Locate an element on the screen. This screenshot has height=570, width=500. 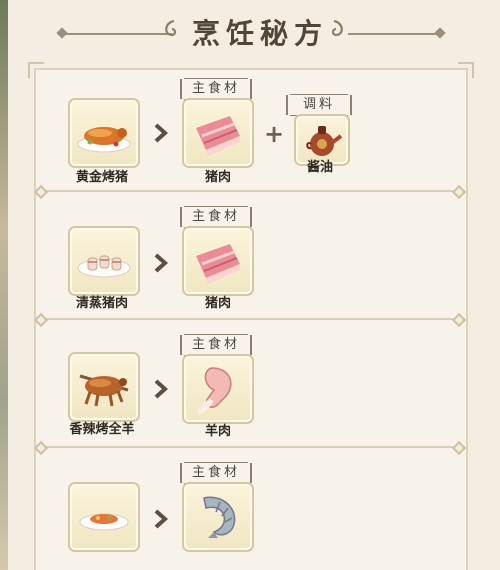
shrimp-dish-icon is located at coordinates (104, 522).